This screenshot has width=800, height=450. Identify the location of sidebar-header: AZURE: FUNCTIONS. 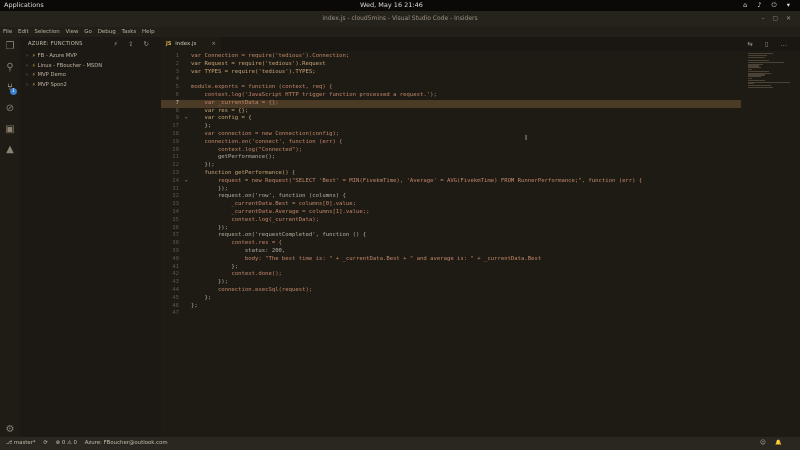
(55, 44).